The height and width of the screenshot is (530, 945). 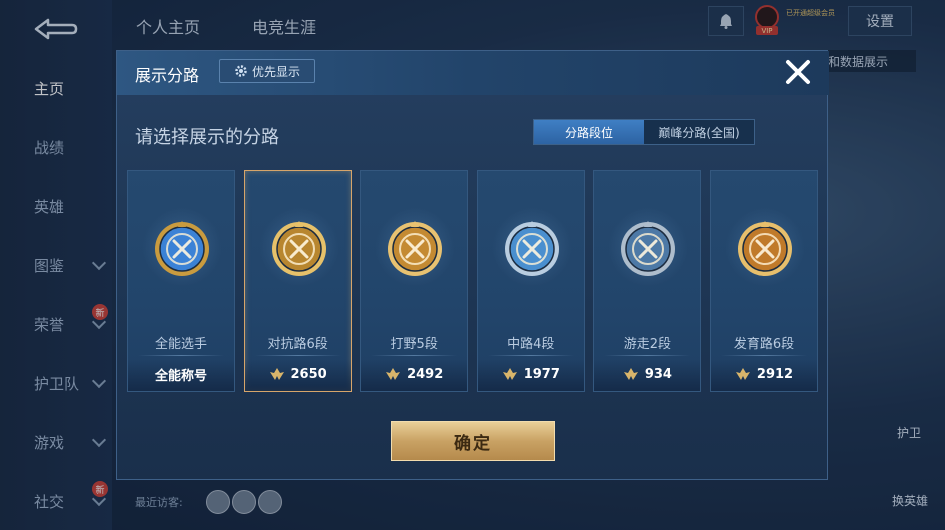 I want to click on lane-card: 对抗路6段 2650, so click(x=297, y=281).